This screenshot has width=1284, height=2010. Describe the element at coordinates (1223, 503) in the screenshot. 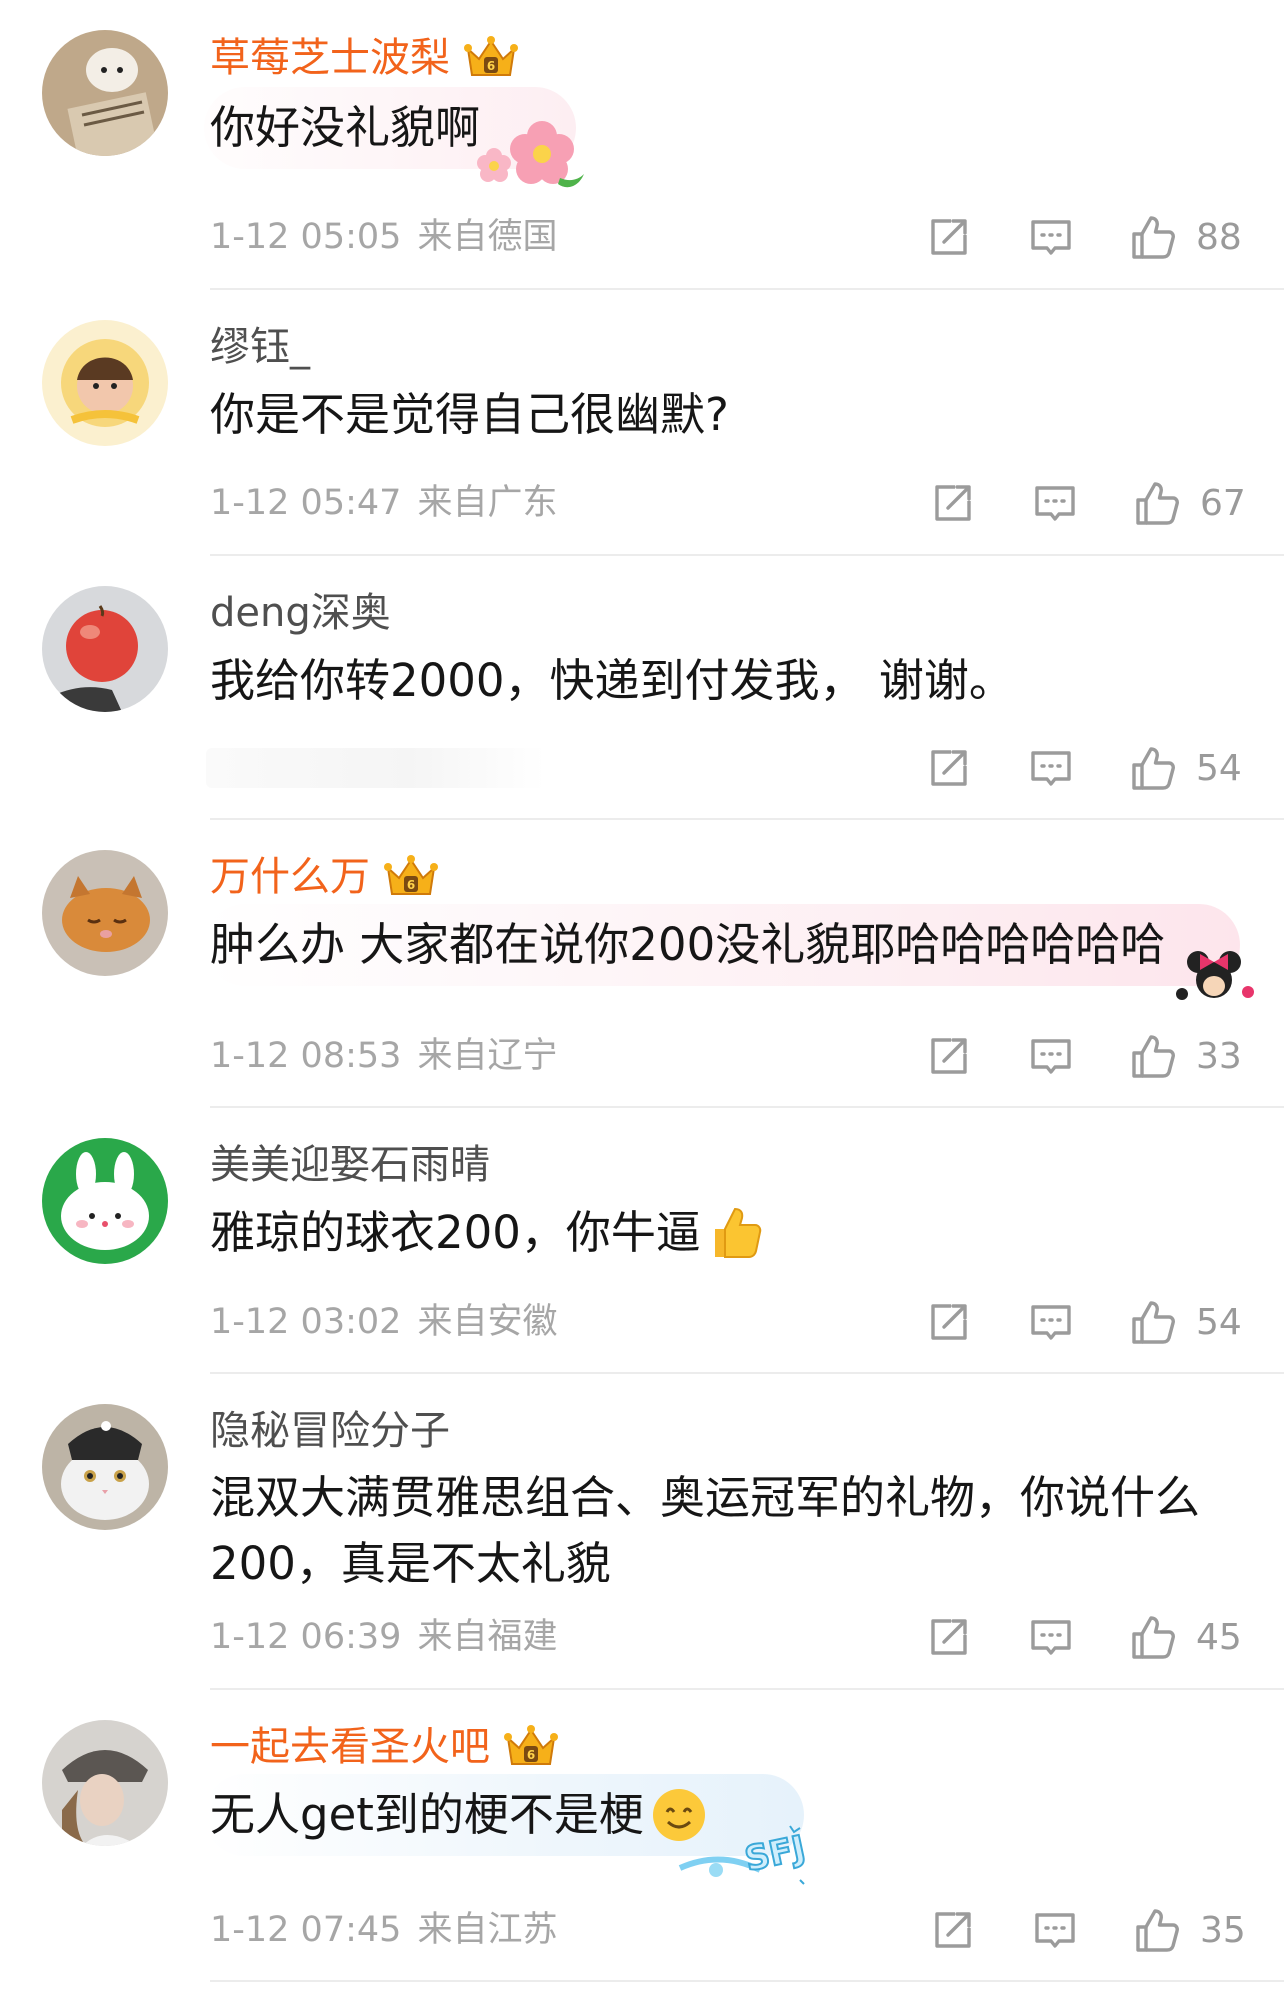

I see `like-count: 67` at that location.